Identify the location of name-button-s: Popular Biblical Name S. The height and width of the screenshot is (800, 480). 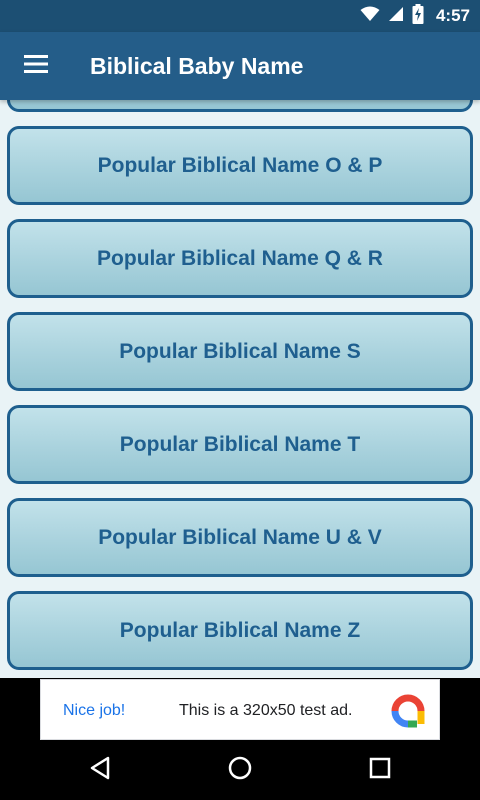
(240, 351).